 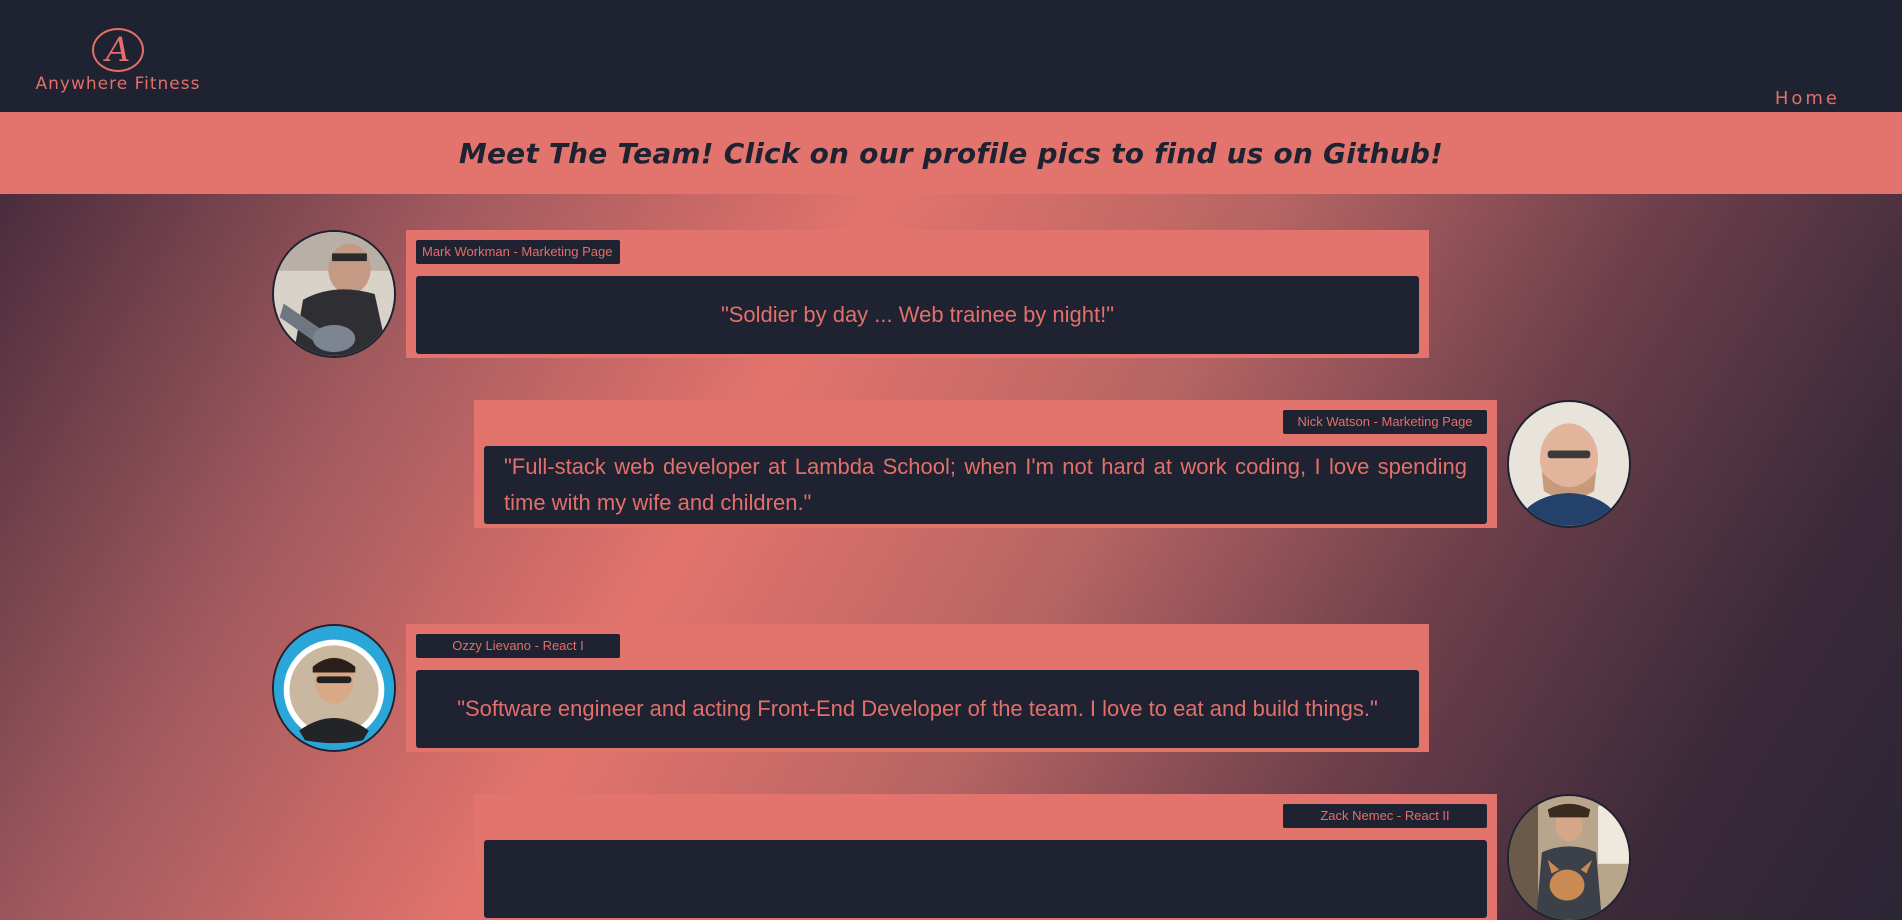 I want to click on member-name-label: Ozzy Lievano - React I, so click(x=518, y=646).